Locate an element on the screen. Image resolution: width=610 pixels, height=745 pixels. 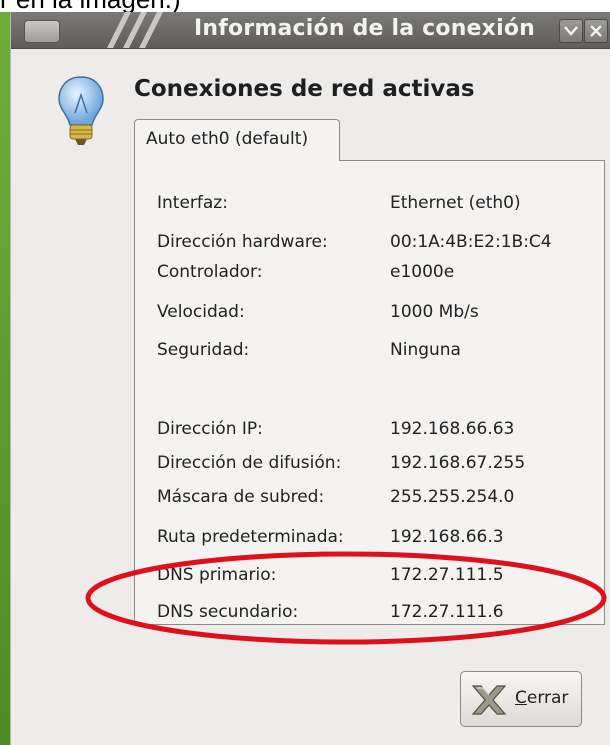
close-button-label: Cerrar is located at coordinates (541, 698).